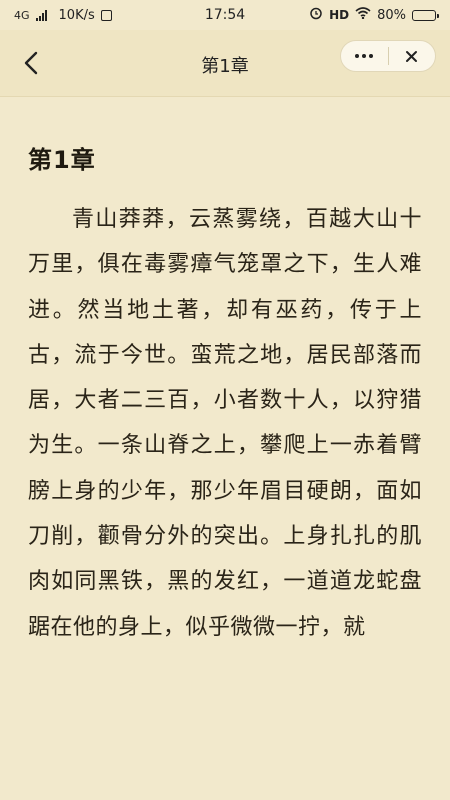 The height and width of the screenshot is (800, 450). I want to click on close-icon, so click(412, 56).